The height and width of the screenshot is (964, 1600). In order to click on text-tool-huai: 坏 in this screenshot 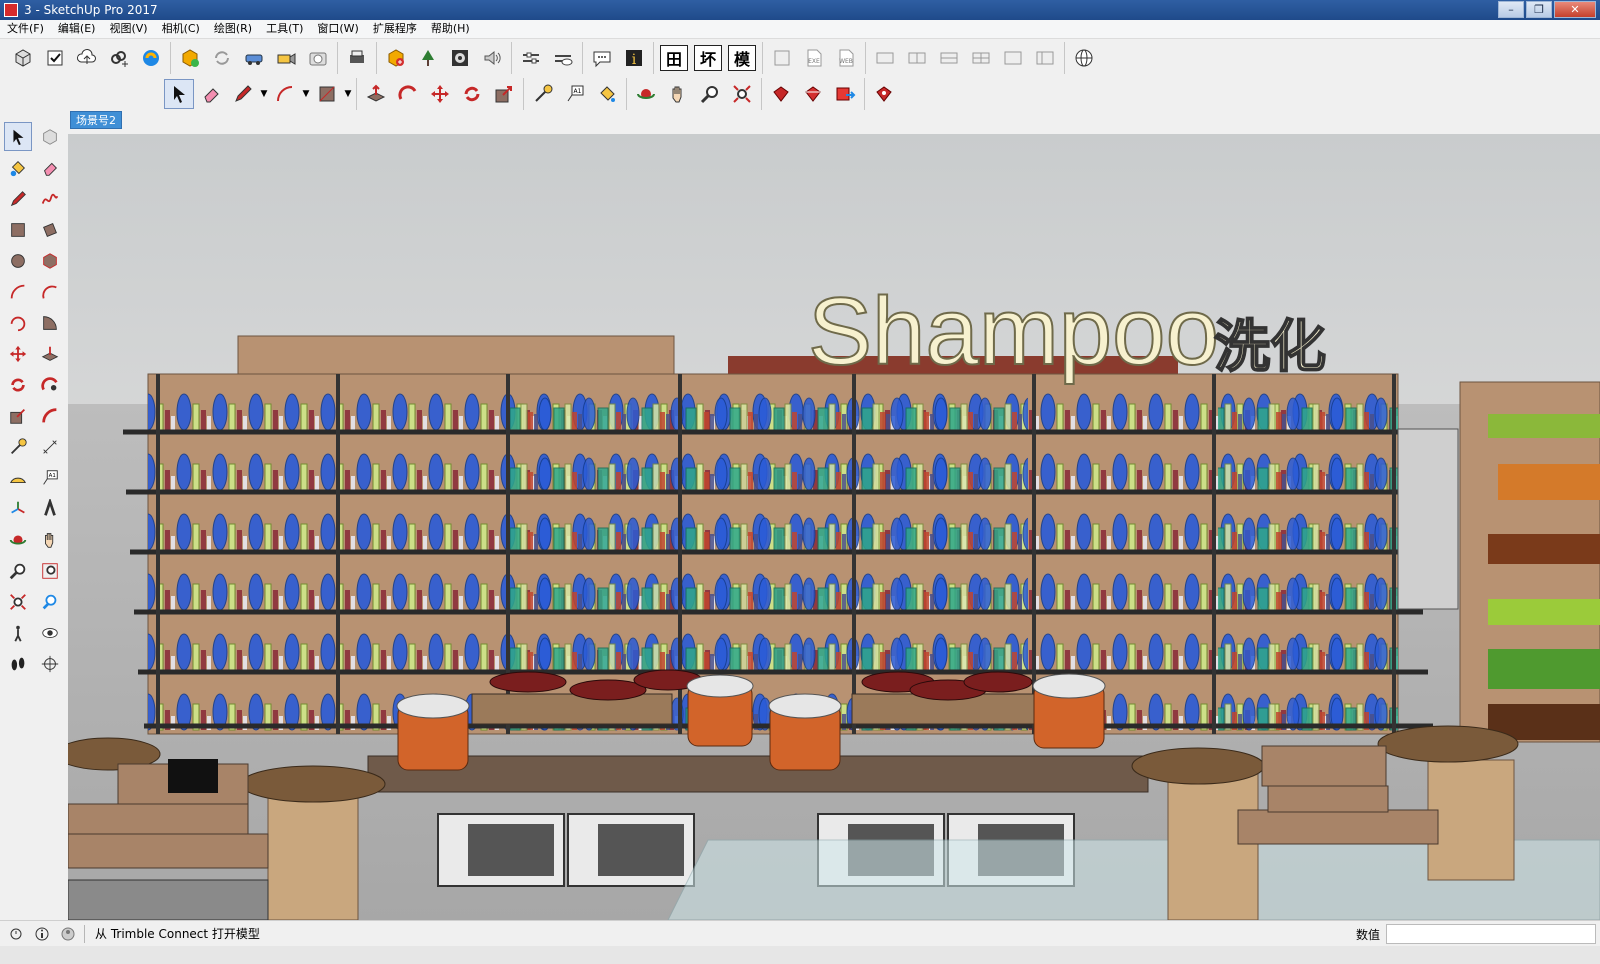, I will do `click(708, 58)`.